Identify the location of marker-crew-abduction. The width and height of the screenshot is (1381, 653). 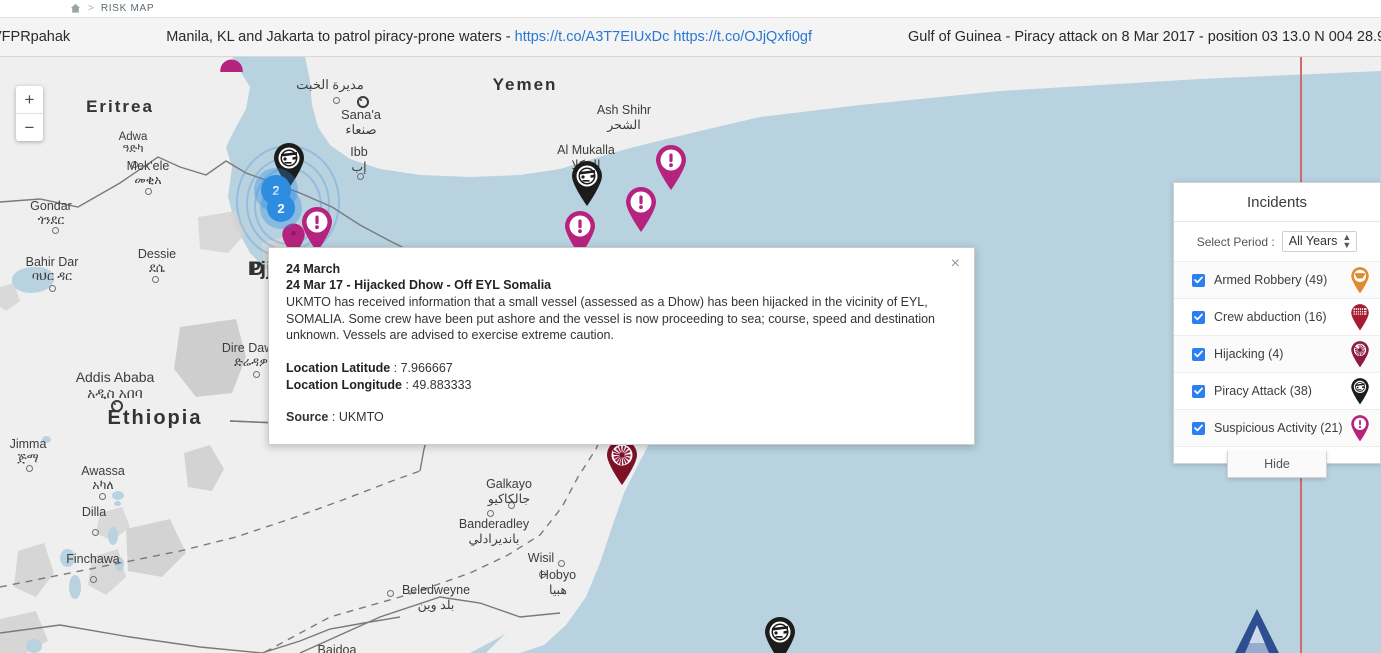
(622, 462).